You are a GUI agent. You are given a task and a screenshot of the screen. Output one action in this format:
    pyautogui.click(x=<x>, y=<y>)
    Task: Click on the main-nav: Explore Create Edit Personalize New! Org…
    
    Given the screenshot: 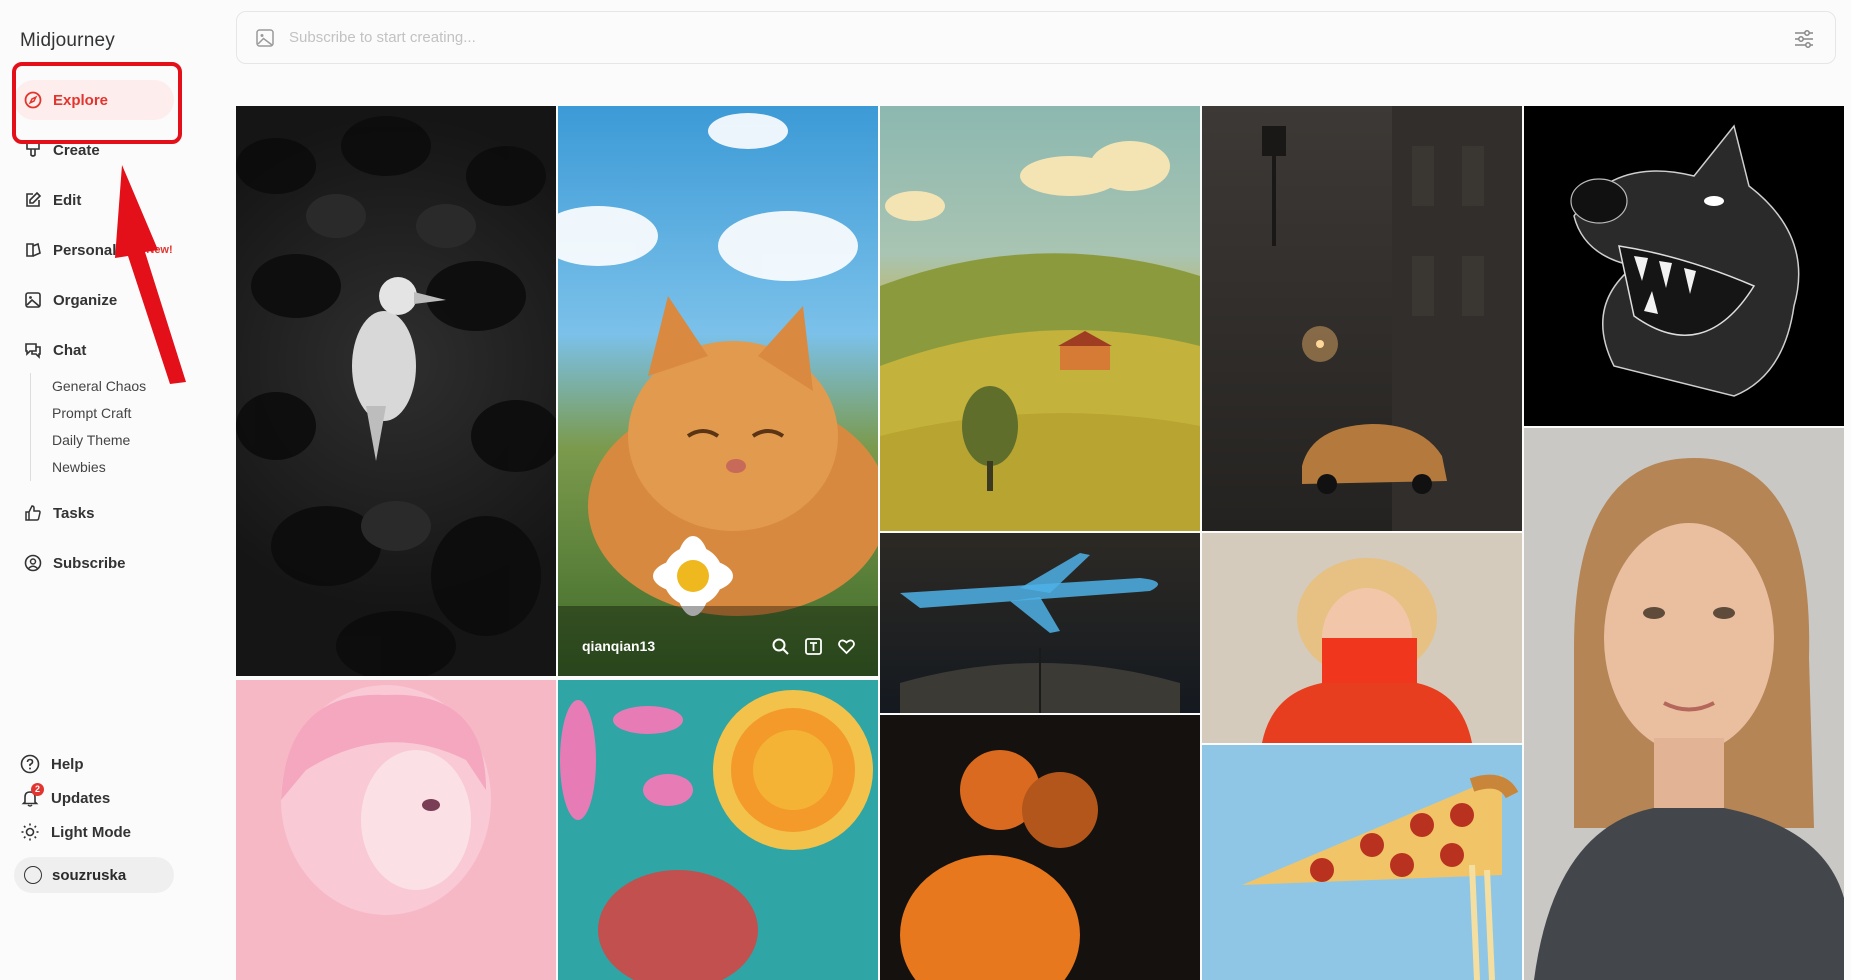 What is the action you would take?
    pyautogui.click(x=94, y=230)
    